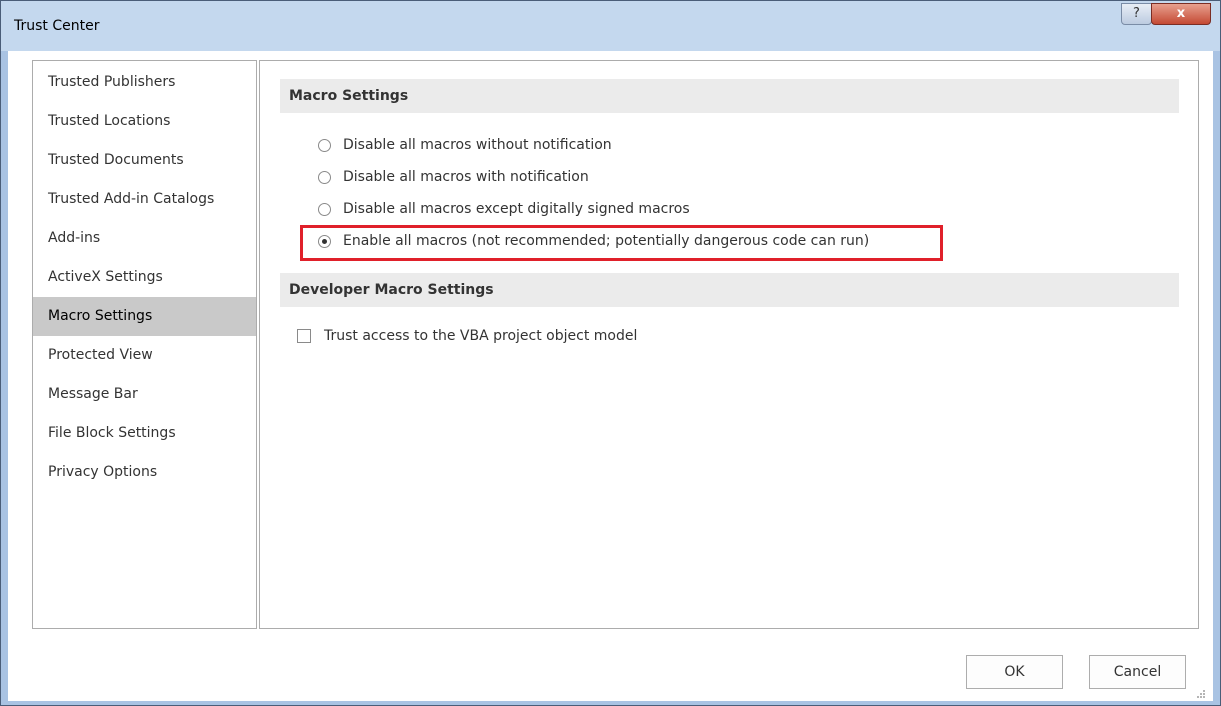 This screenshot has width=1221, height=706. Describe the element at coordinates (610, 26) in the screenshot. I see `title-bar: Trust Center ? x` at that location.